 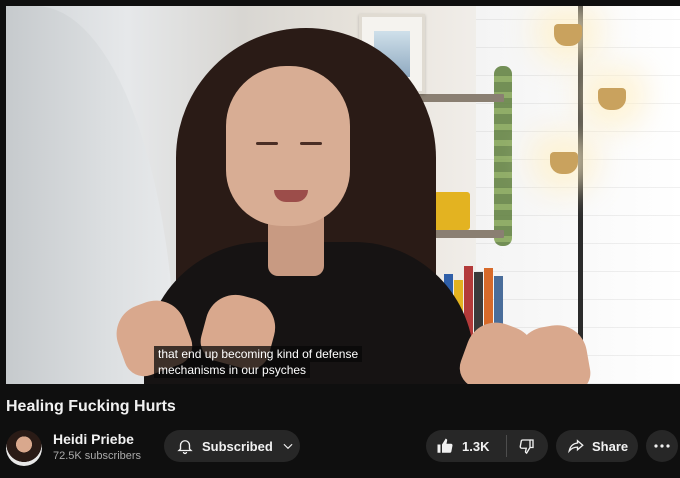 I want to click on subscribed-button: Subscribed, so click(x=232, y=446).